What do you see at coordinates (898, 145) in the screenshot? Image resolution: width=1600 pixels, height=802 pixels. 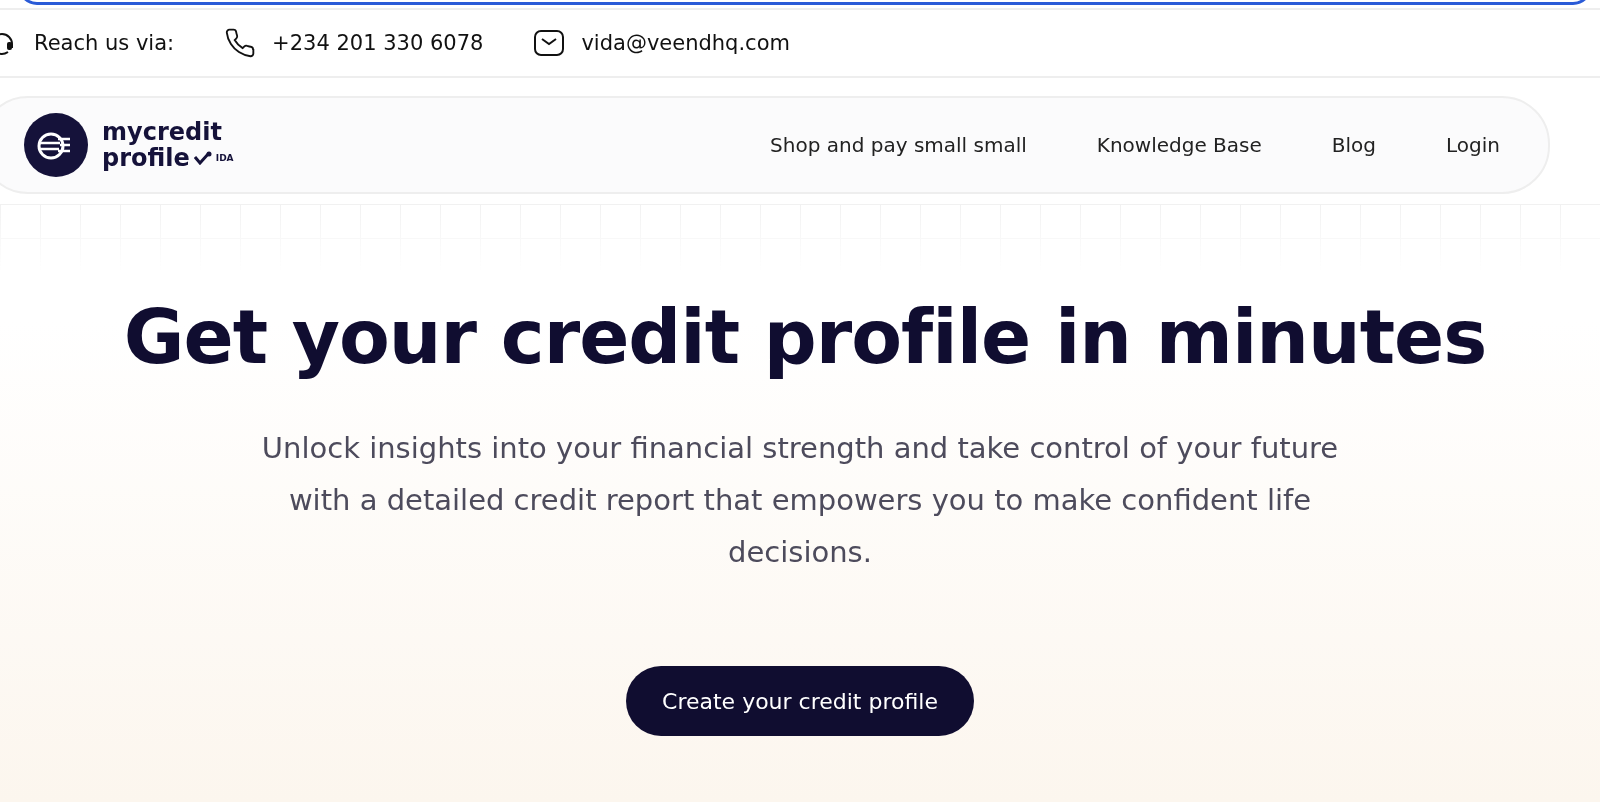 I see `nav-link: Shop and pay small small` at bounding box center [898, 145].